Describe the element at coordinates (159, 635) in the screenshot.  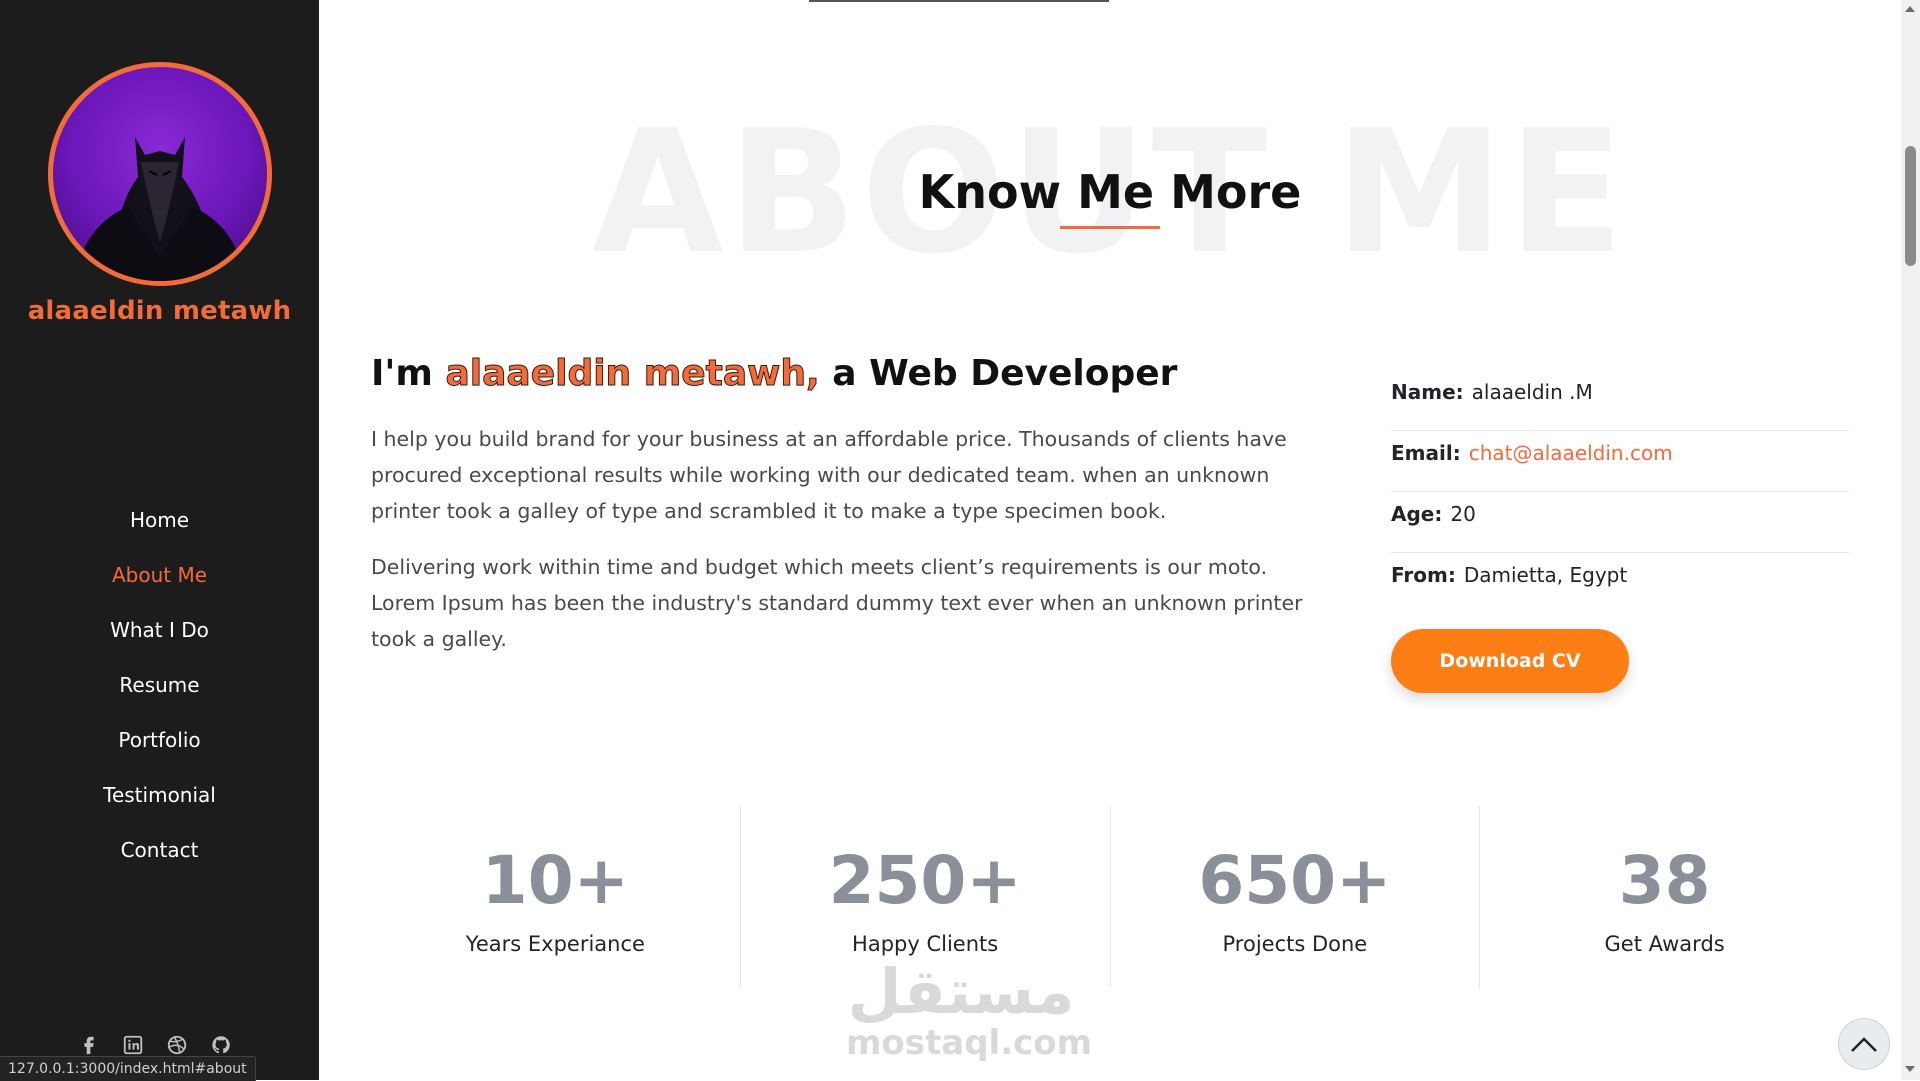
I see `nav-item-what-i-do: What I Do` at that location.